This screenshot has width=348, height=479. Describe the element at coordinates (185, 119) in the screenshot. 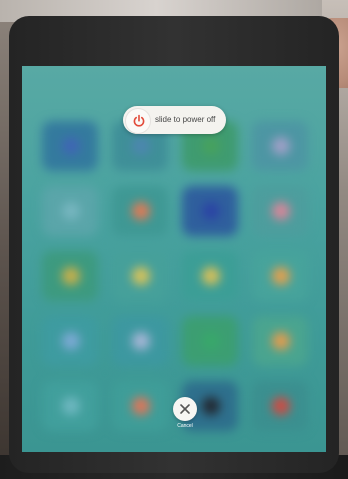

I see `slider-label: slide to power off` at that location.